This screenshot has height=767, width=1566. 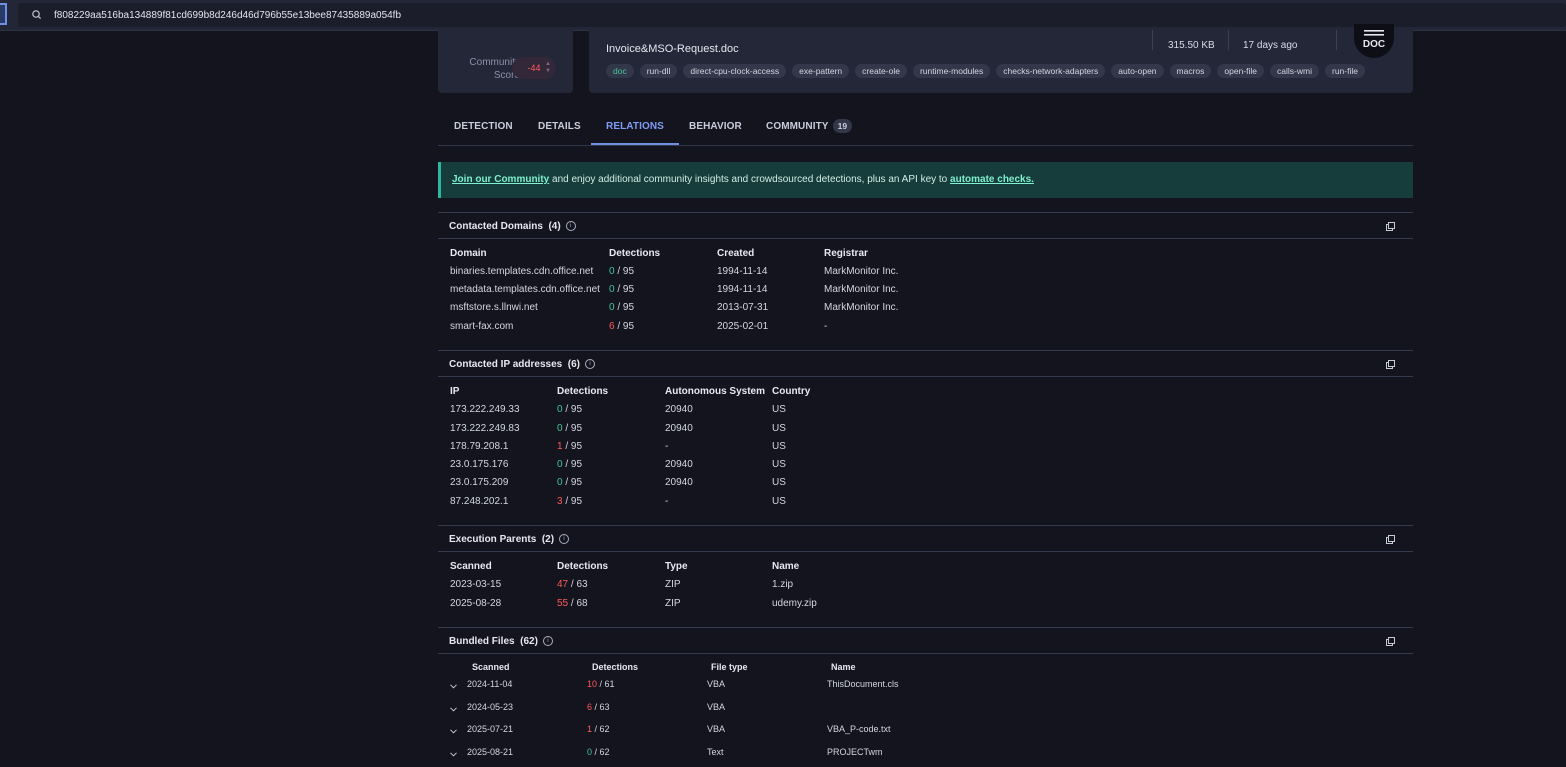 I want to click on column-header: Domain, so click(x=468, y=253).